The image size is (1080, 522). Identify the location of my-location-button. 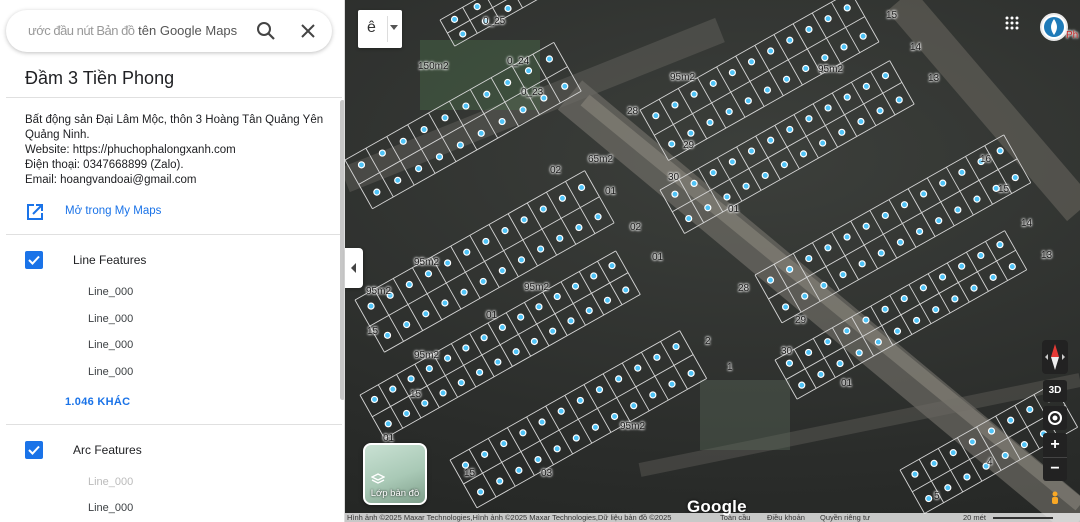
(1055, 418).